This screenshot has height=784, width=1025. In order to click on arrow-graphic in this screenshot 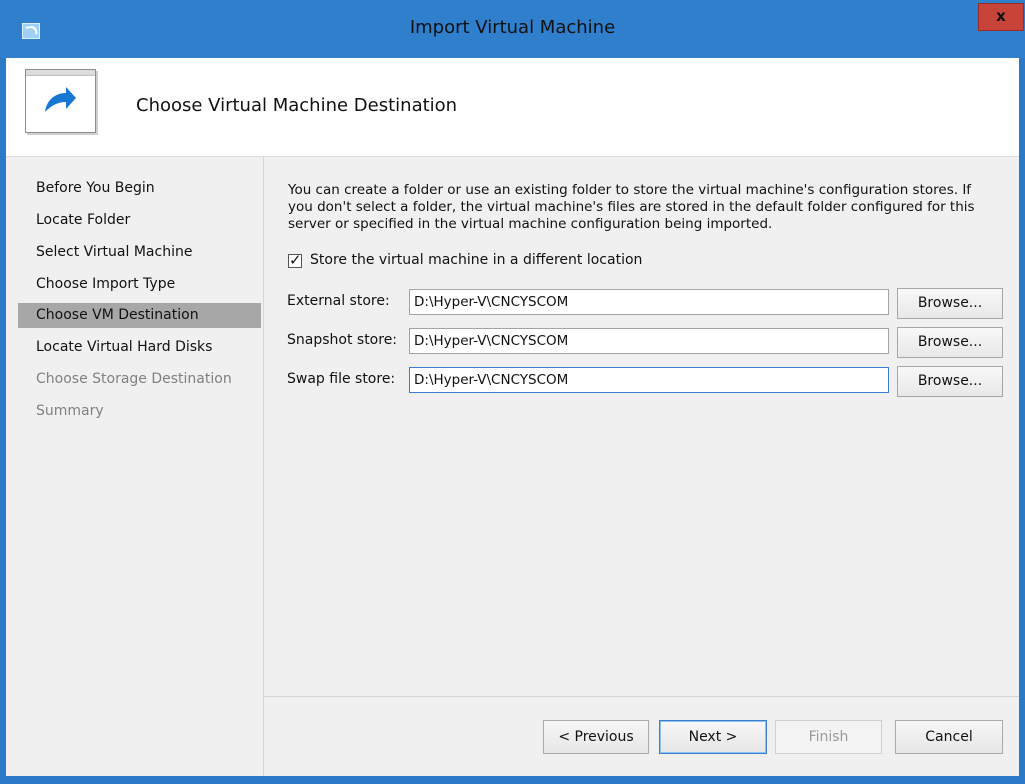, I will do `click(60, 99)`.